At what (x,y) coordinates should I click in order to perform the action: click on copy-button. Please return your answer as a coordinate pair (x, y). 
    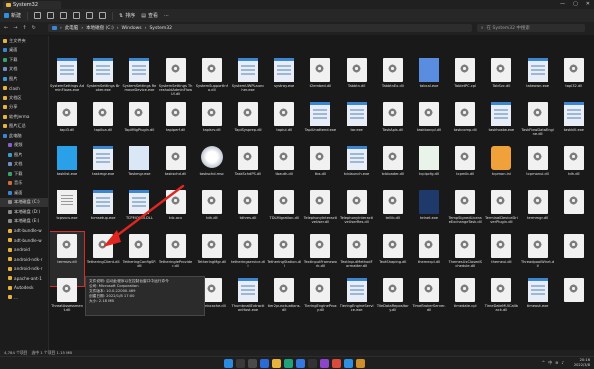
    Looking at the image, I should click on (51, 15).